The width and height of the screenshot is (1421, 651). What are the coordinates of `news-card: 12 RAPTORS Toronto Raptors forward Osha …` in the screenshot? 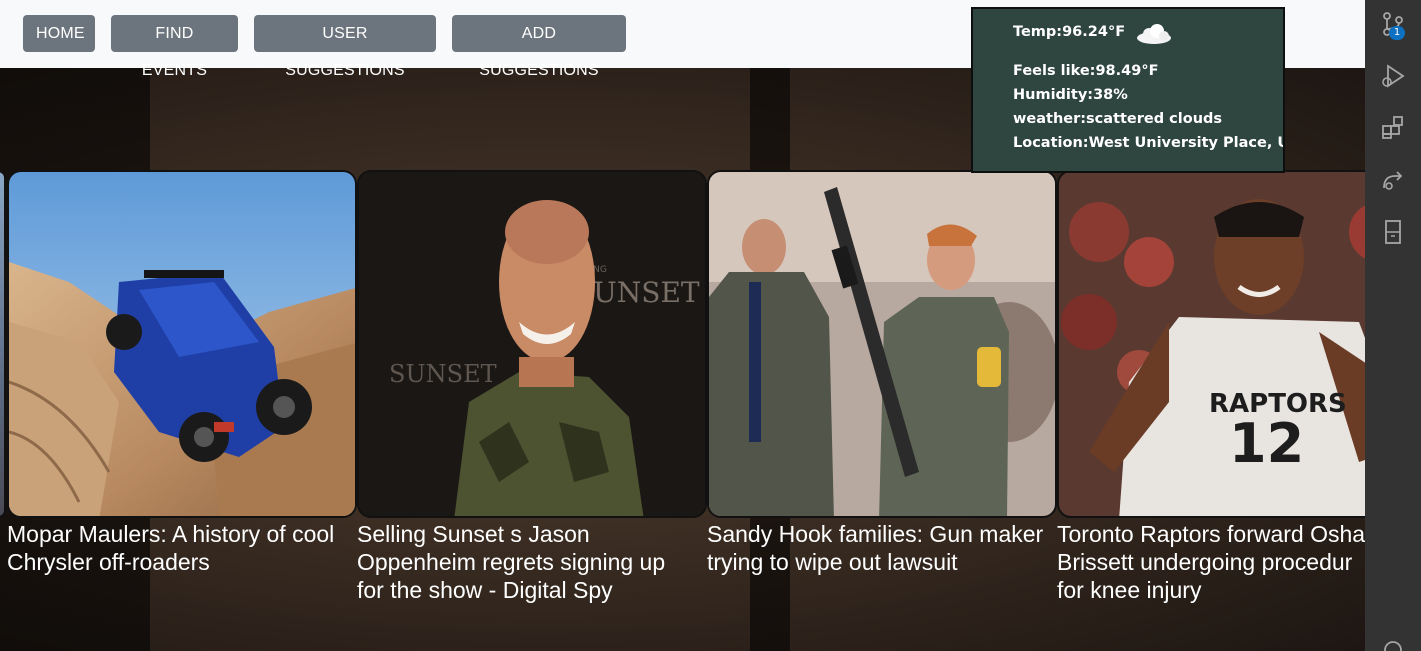 It's located at (1211, 387).